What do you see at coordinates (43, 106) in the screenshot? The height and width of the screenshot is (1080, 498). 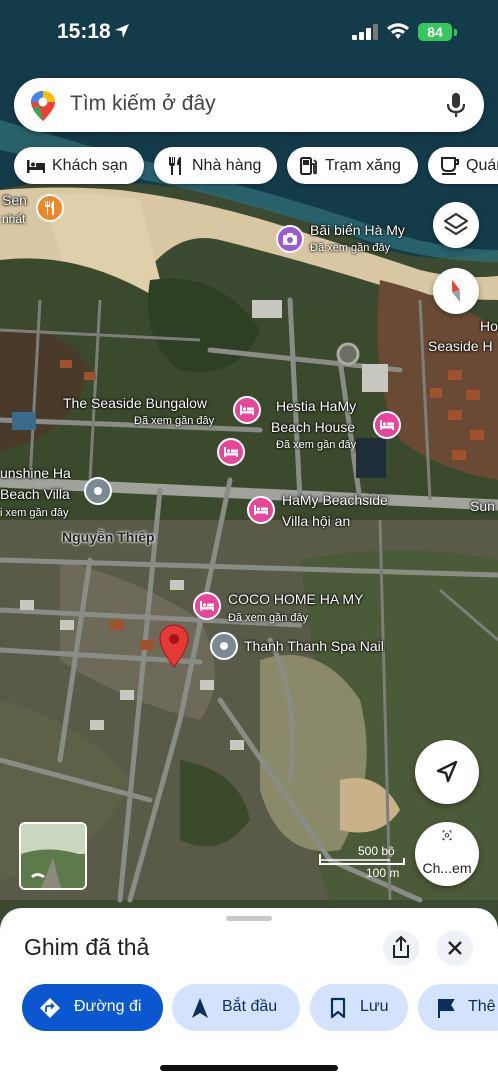 I see `google-maps-logo-icon` at bounding box center [43, 106].